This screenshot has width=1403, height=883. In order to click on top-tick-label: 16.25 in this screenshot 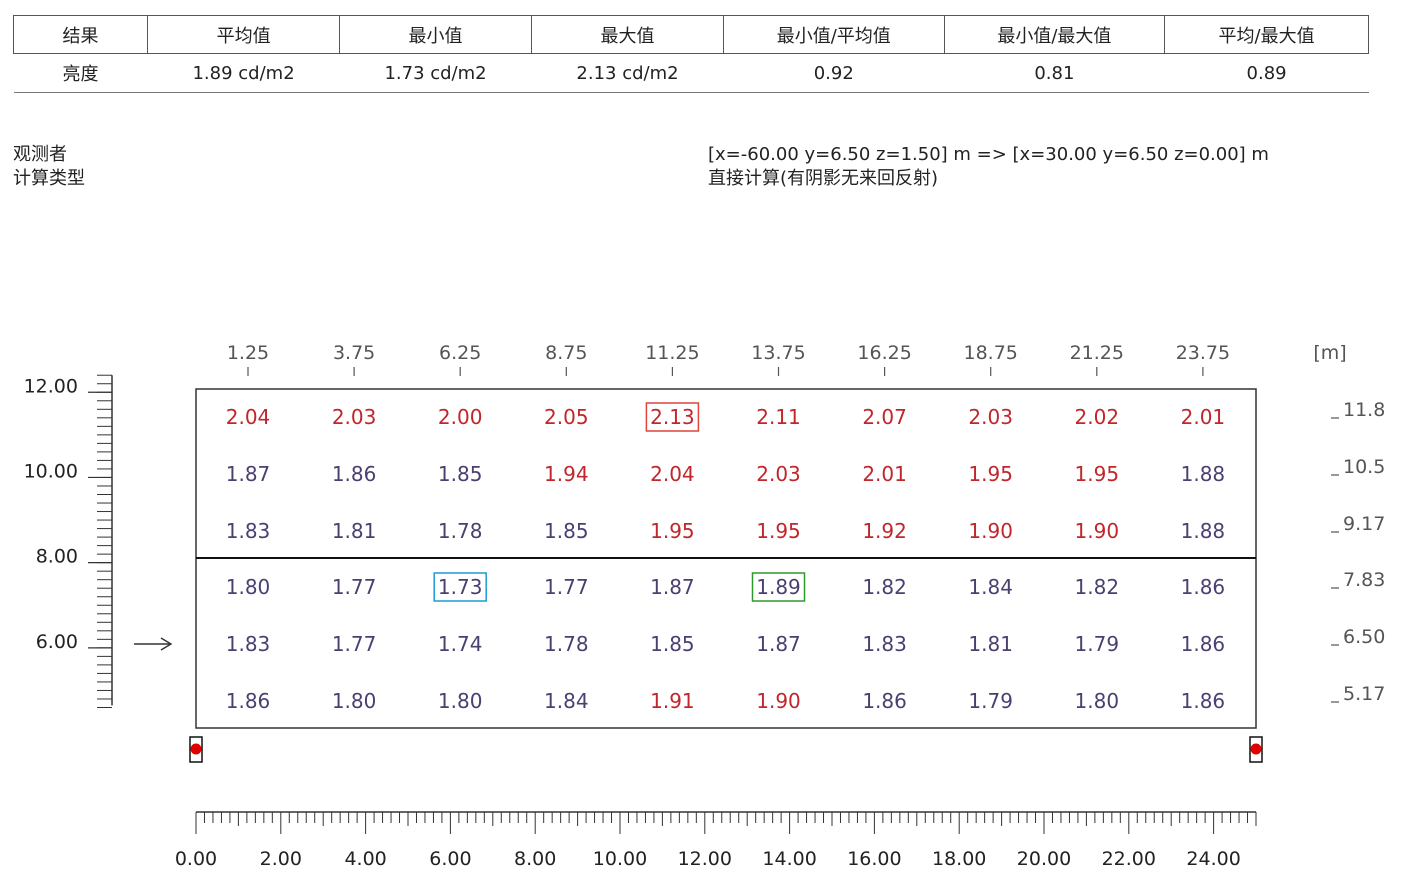, I will do `click(884, 353)`.